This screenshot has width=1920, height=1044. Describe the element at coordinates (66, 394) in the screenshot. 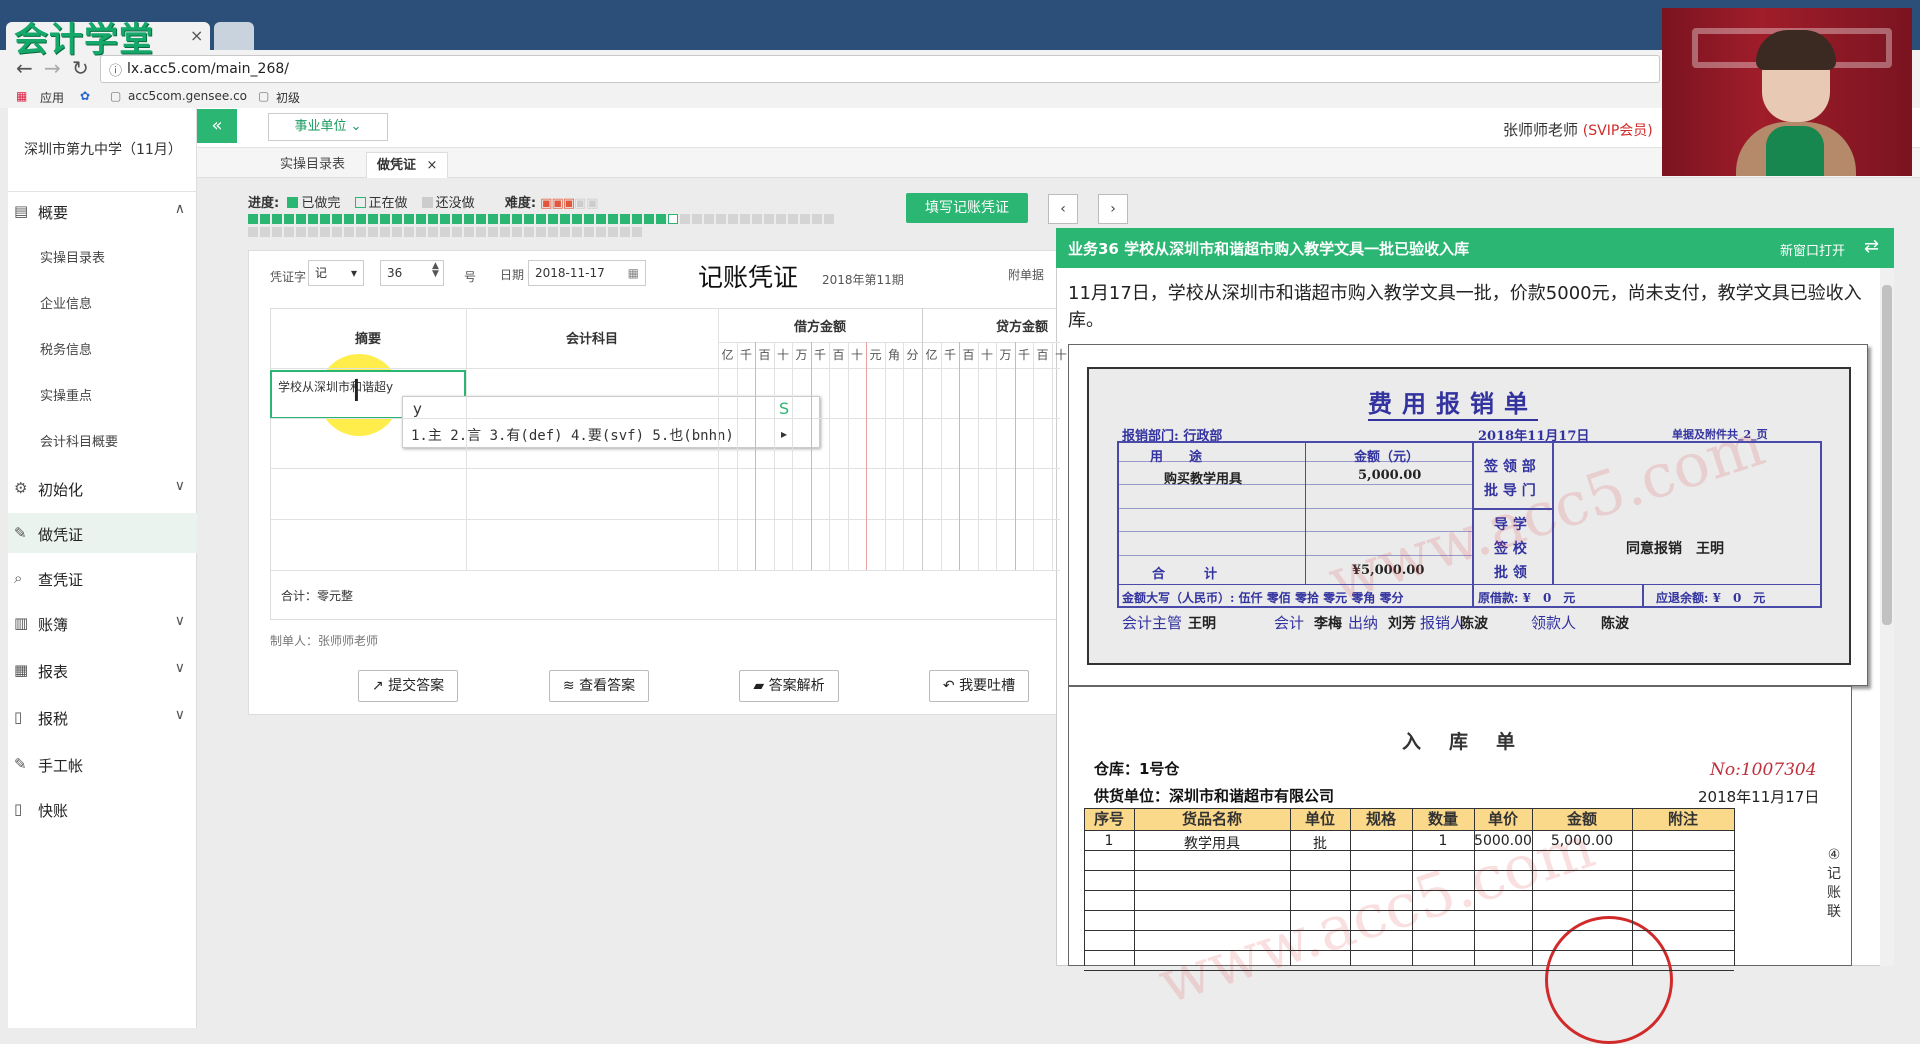

I see `sidebar-sub-keypoints: 实操重点` at that location.